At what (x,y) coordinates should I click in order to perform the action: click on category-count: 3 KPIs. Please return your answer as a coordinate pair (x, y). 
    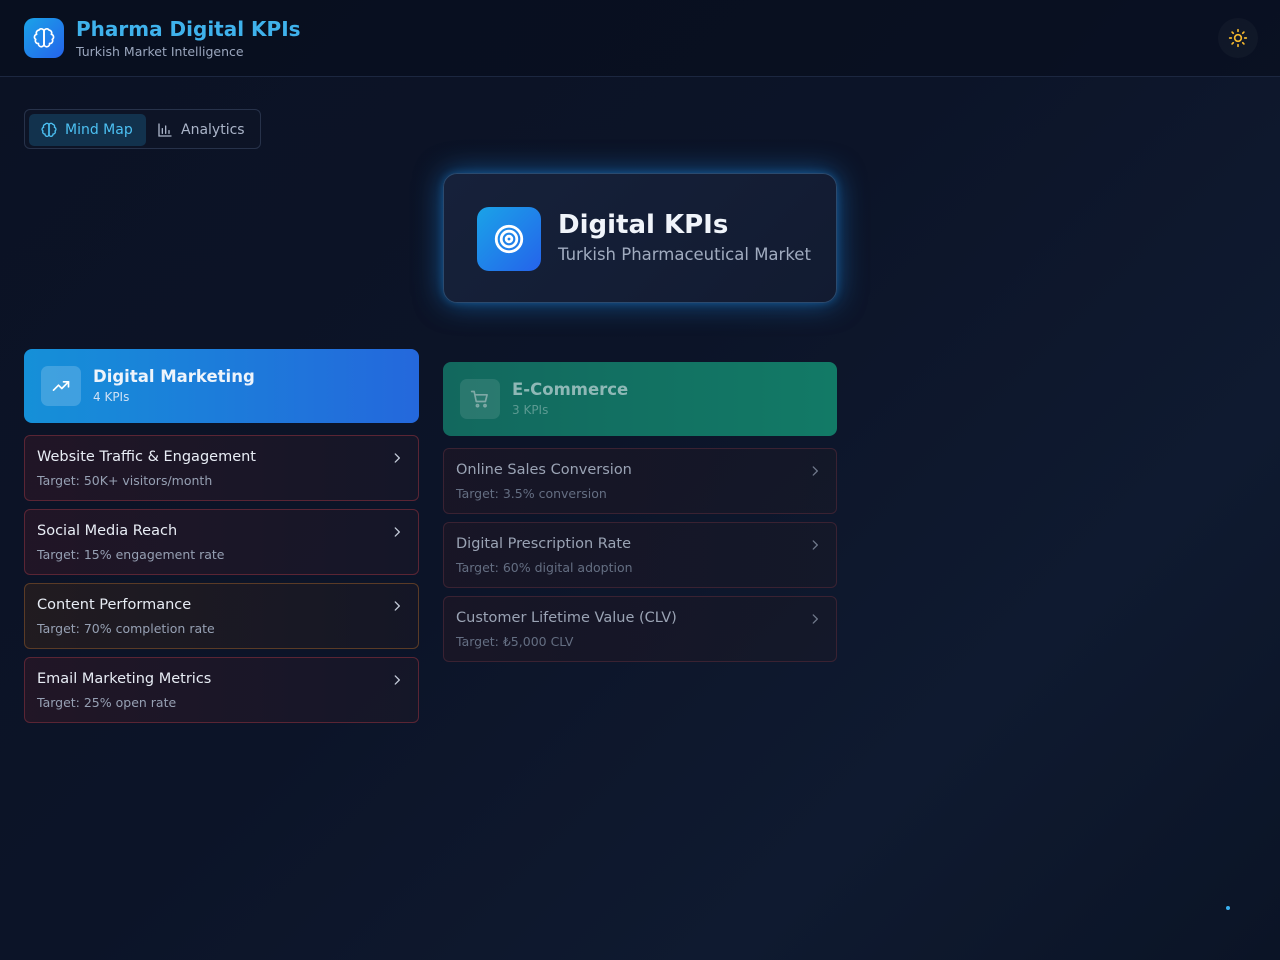
    Looking at the image, I should click on (530, 410).